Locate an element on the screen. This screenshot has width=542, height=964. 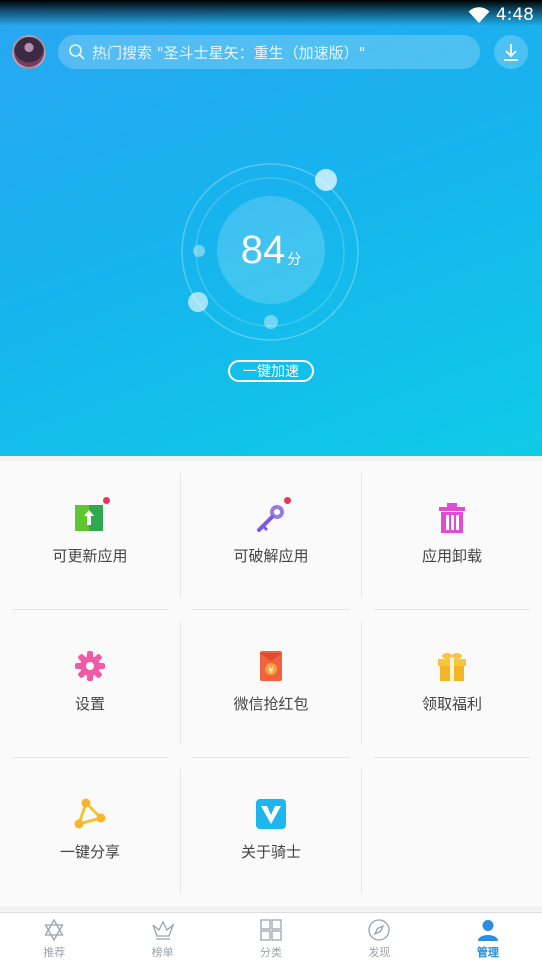
crown-icon is located at coordinates (163, 930).